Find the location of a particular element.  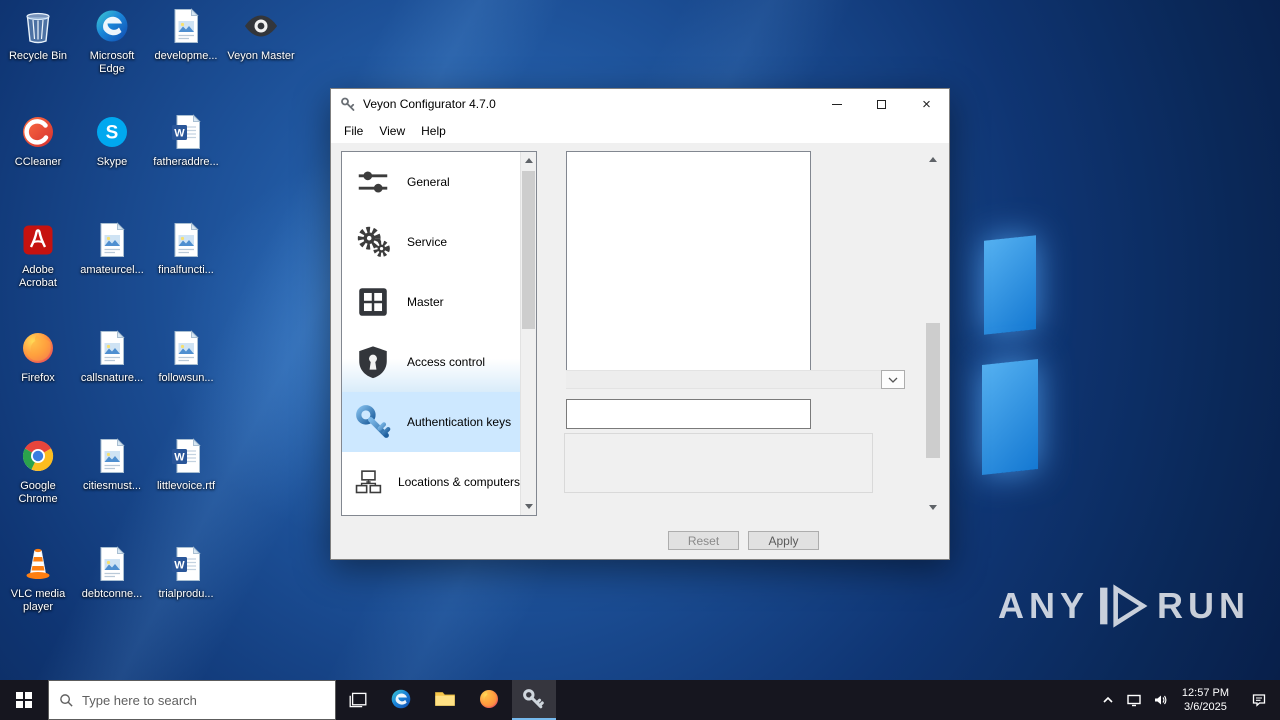

panel-scrollbar is located at coordinates (933, 333).